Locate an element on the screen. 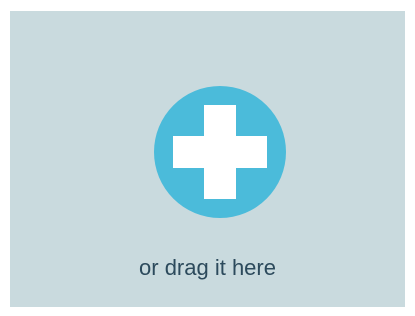 Image resolution: width=415 pixels, height=316 pixels. plus-icon-horizontal-bar is located at coordinates (220, 152).